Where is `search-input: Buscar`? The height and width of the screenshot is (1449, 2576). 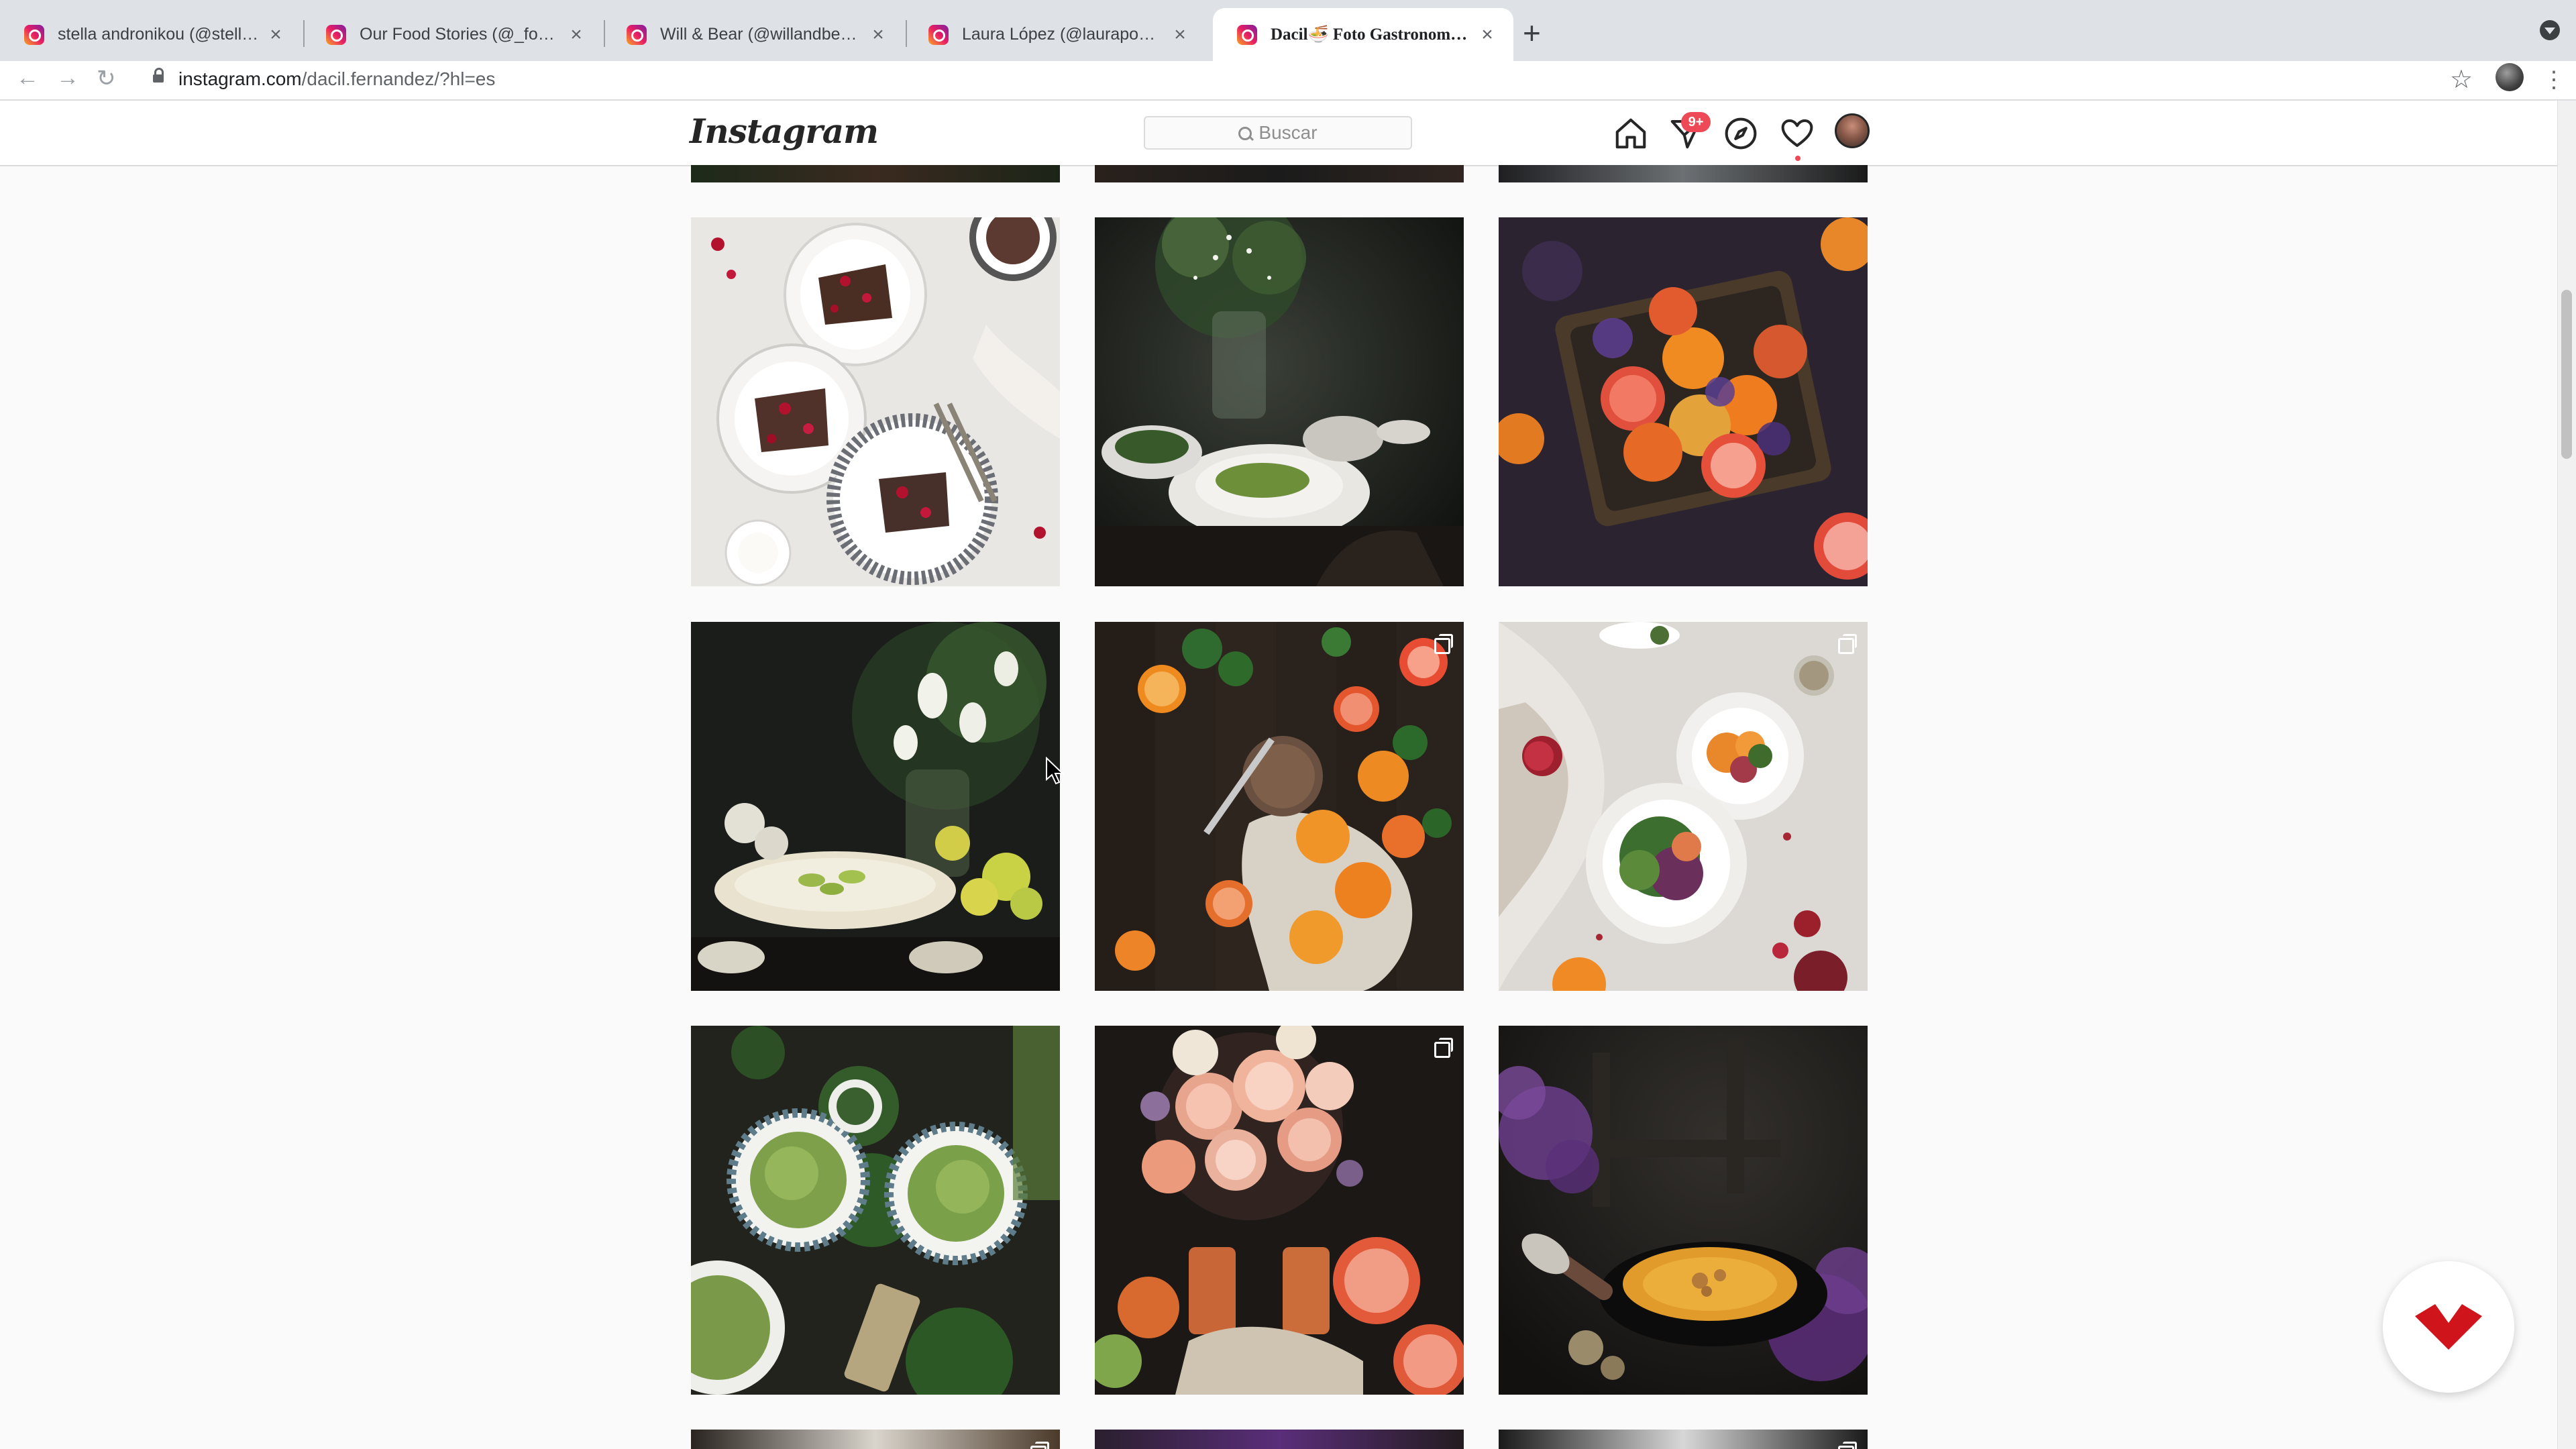
search-input: Buscar is located at coordinates (1278, 133).